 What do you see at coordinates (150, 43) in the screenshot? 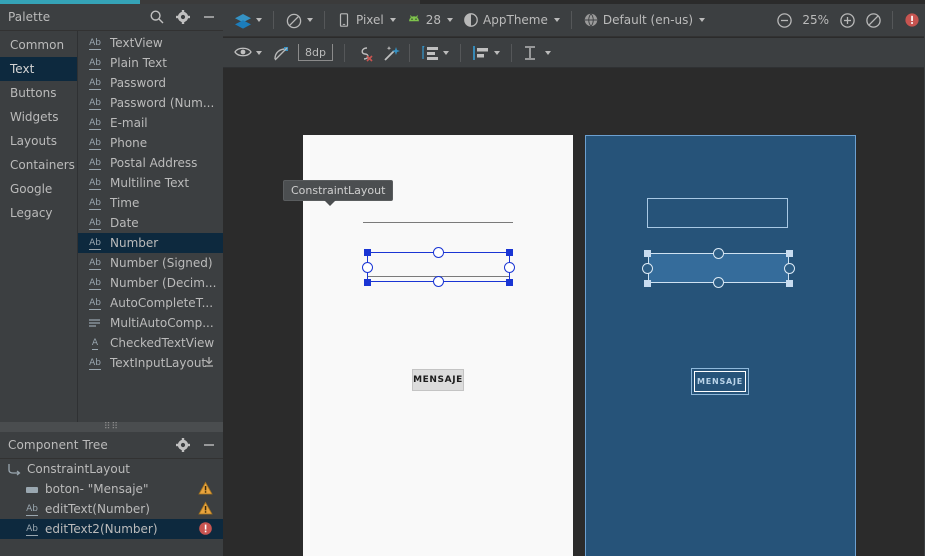
I see `palette-item-textview: Ab TextView` at bounding box center [150, 43].